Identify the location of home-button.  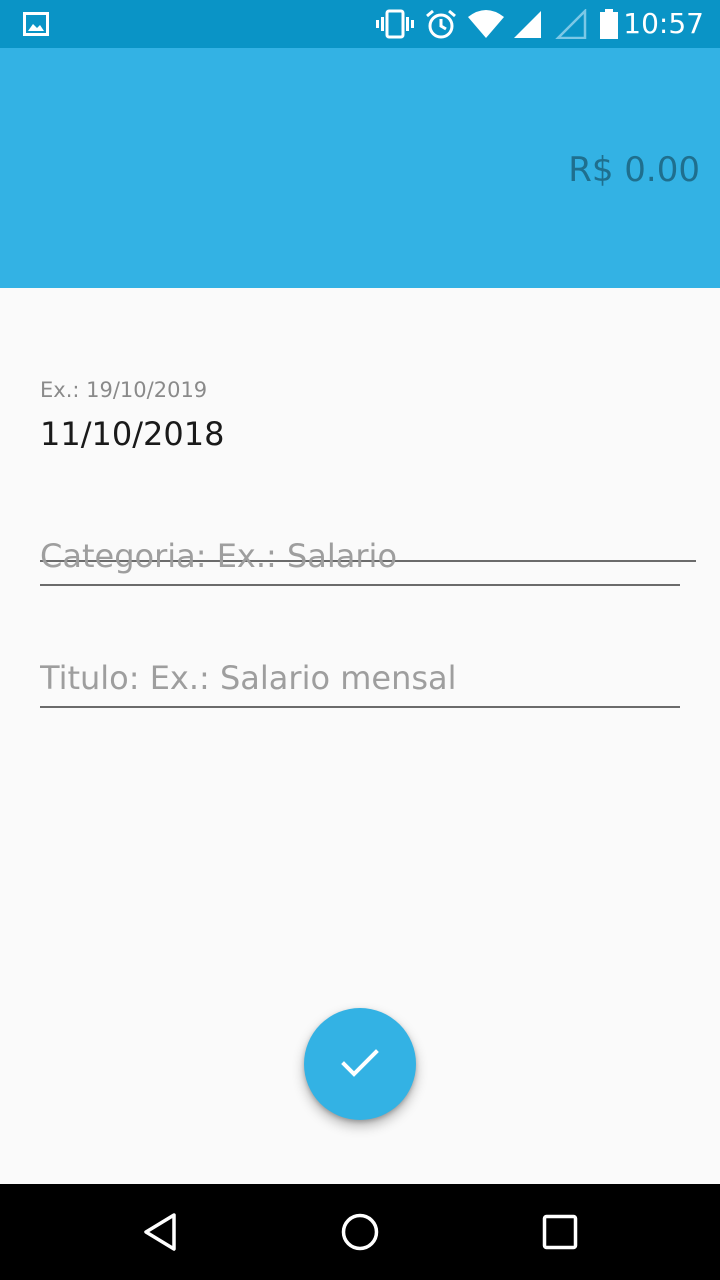
(360, 1232).